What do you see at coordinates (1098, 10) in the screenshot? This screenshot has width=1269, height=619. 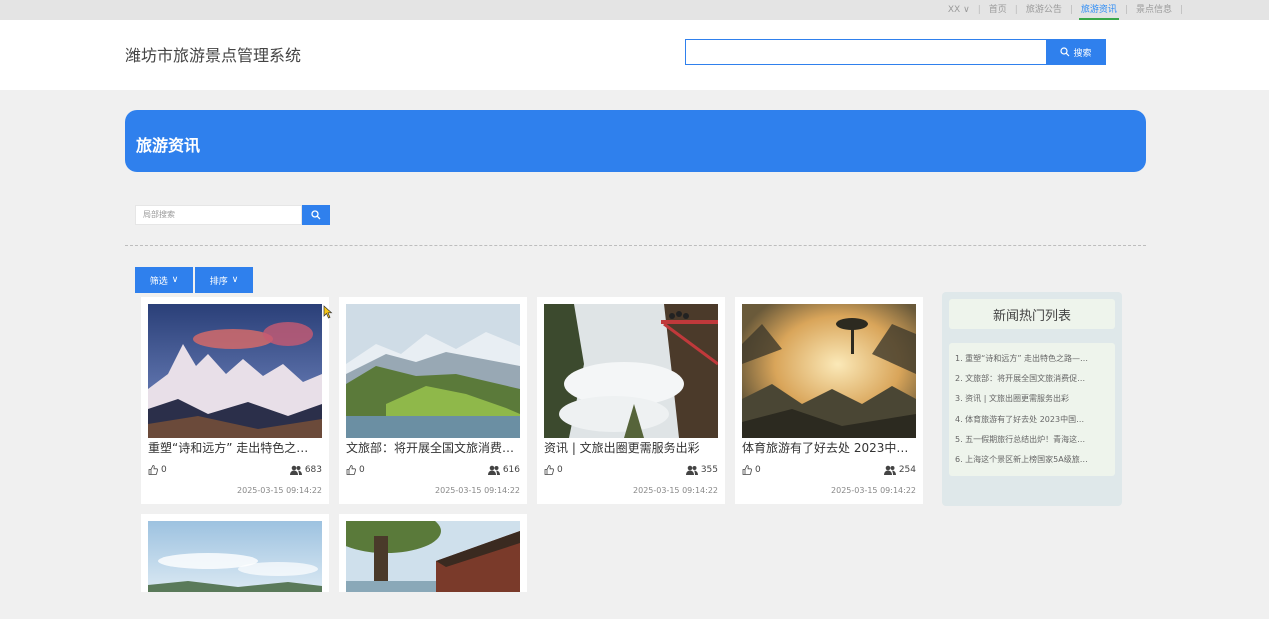 I see `nav-item-news: 旅游资讯` at bounding box center [1098, 10].